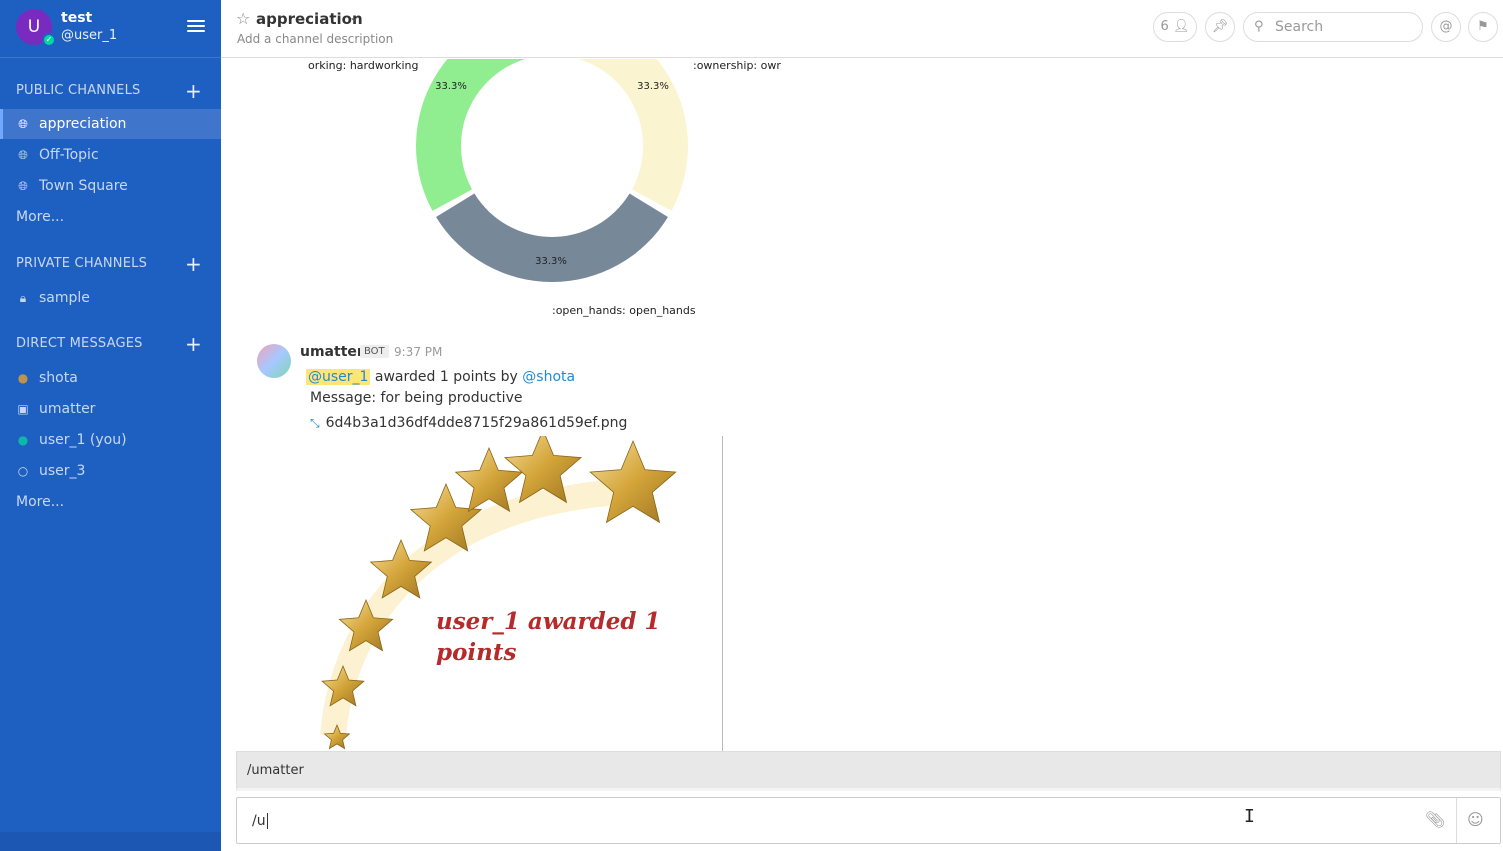 The height and width of the screenshot is (851, 1503). Describe the element at coordinates (110, 155) in the screenshot. I see `sidebar-item-off-topic: 🌐︎ Off-Topic` at that location.